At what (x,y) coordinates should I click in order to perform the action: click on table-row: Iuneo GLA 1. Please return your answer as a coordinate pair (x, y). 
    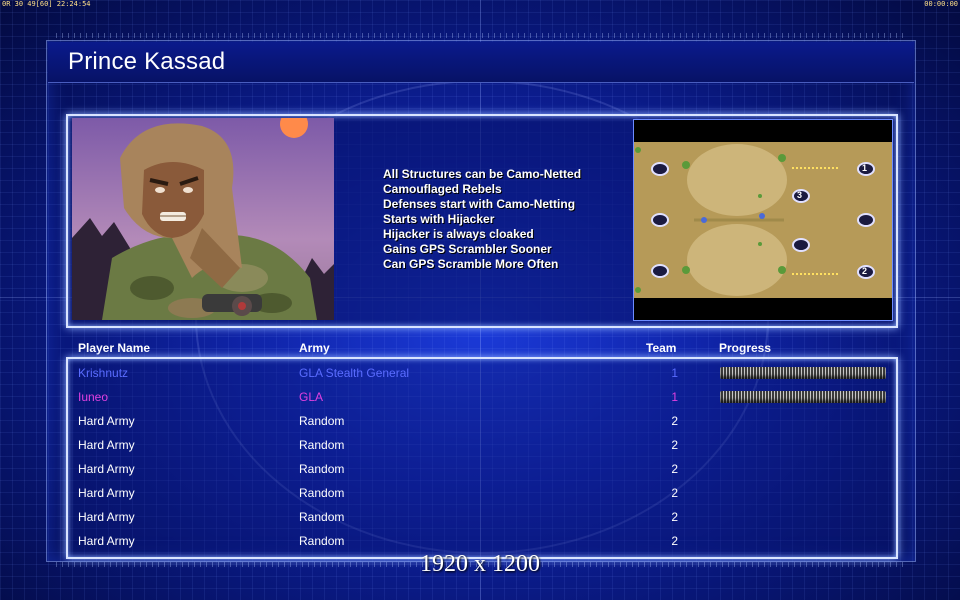
    Looking at the image, I should click on (480, 397).